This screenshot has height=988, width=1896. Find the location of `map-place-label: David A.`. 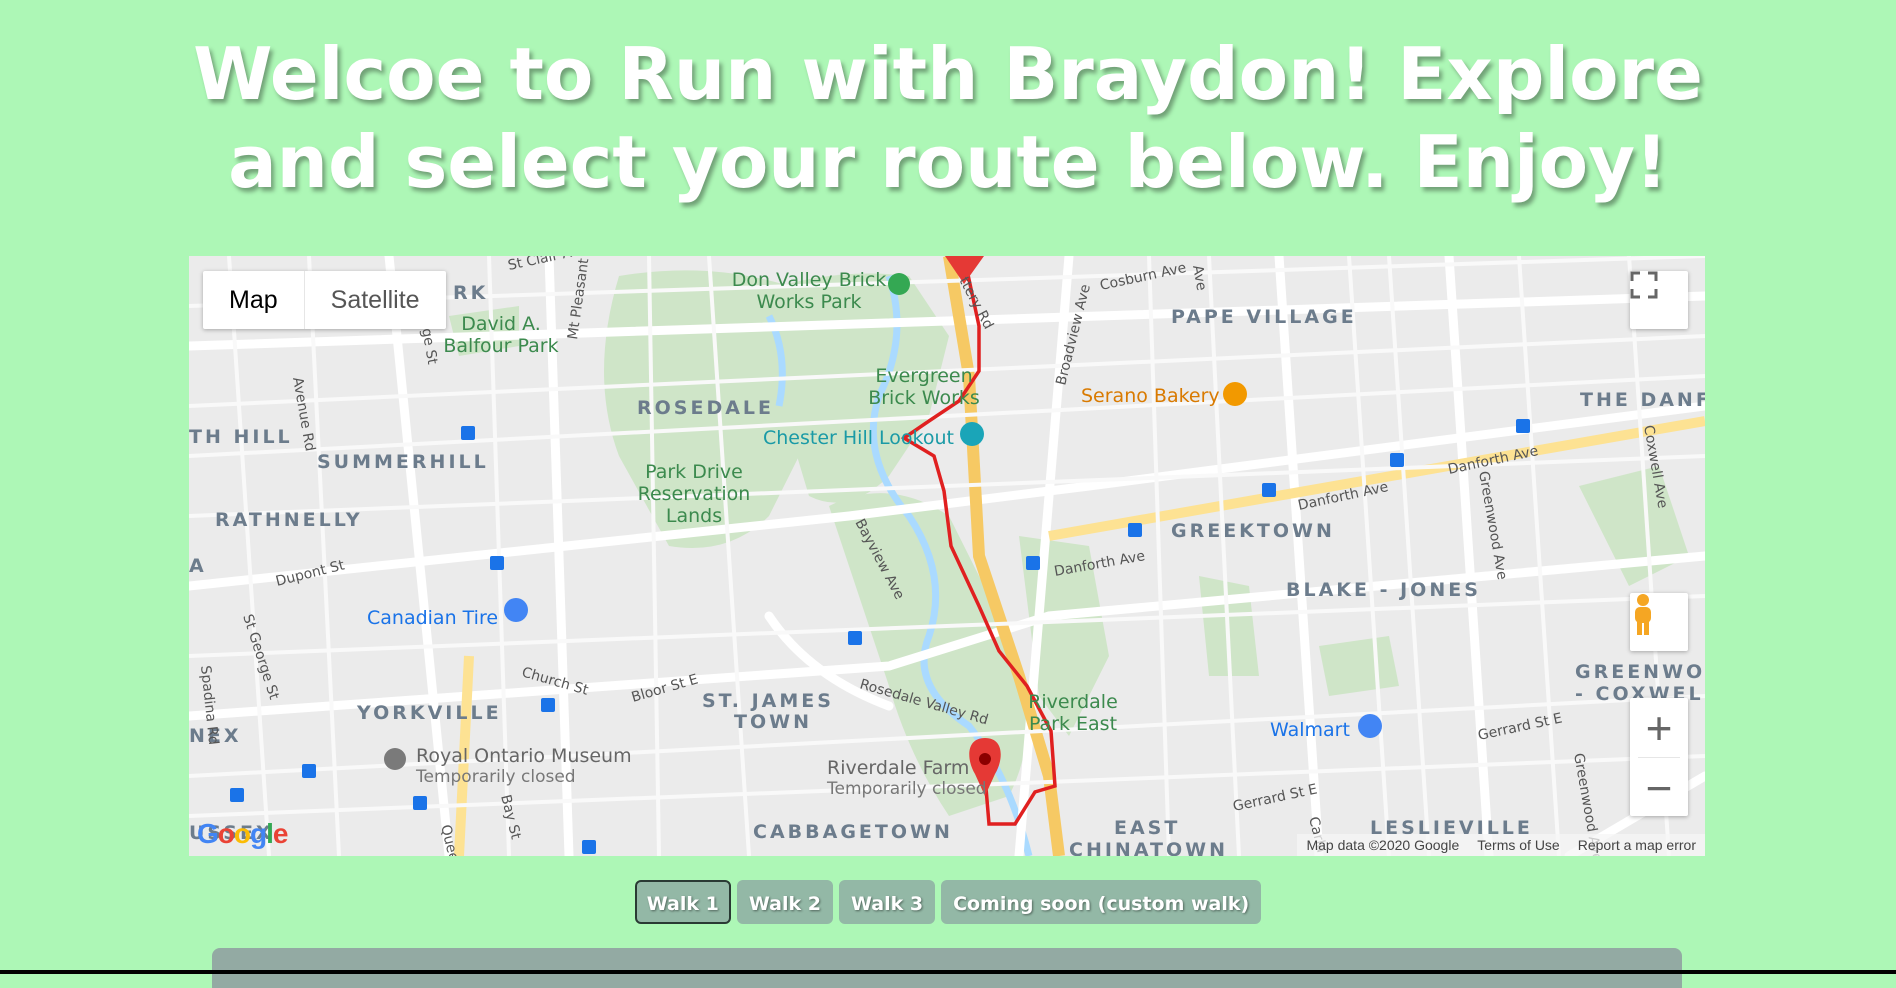

map-place-label: David A. is located at coordinates (501, 324).